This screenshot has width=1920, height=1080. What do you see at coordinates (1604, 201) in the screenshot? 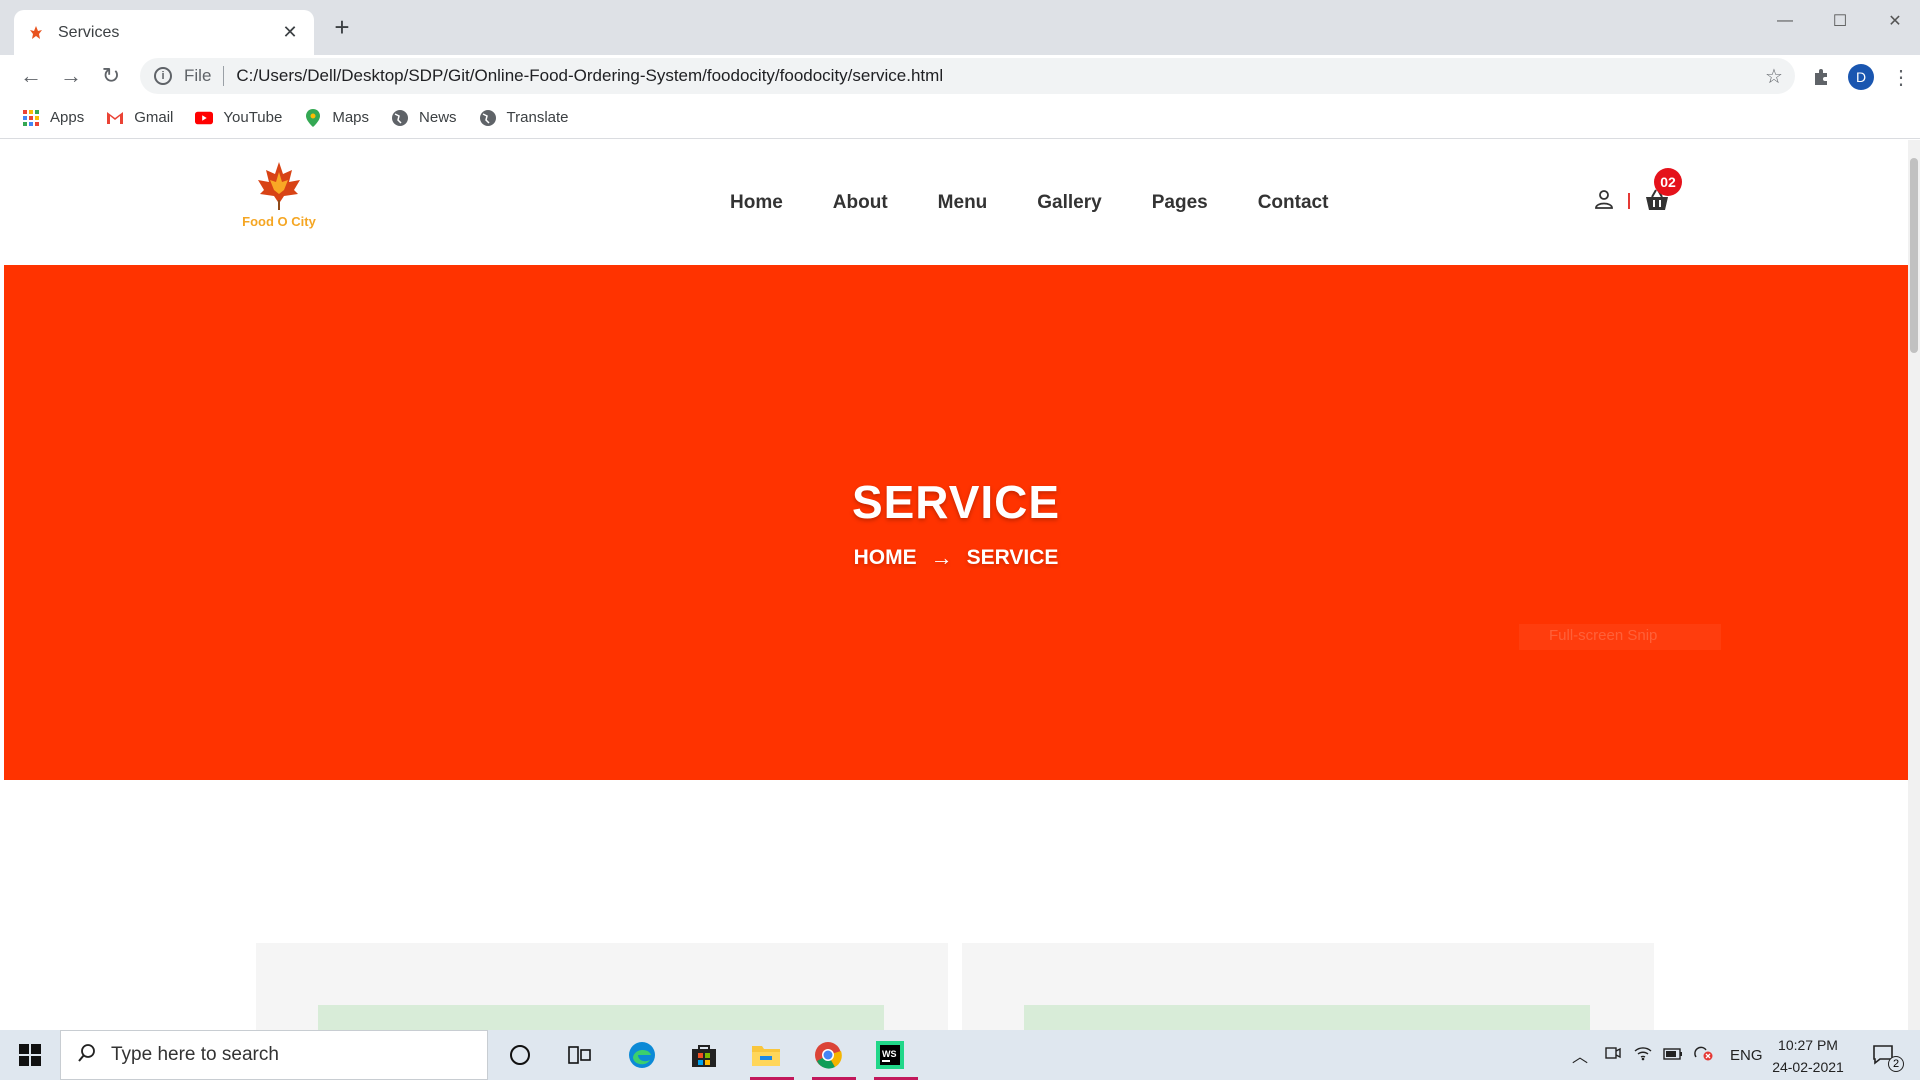
I see `user-account-icon` at bounding box center [1604, 201].